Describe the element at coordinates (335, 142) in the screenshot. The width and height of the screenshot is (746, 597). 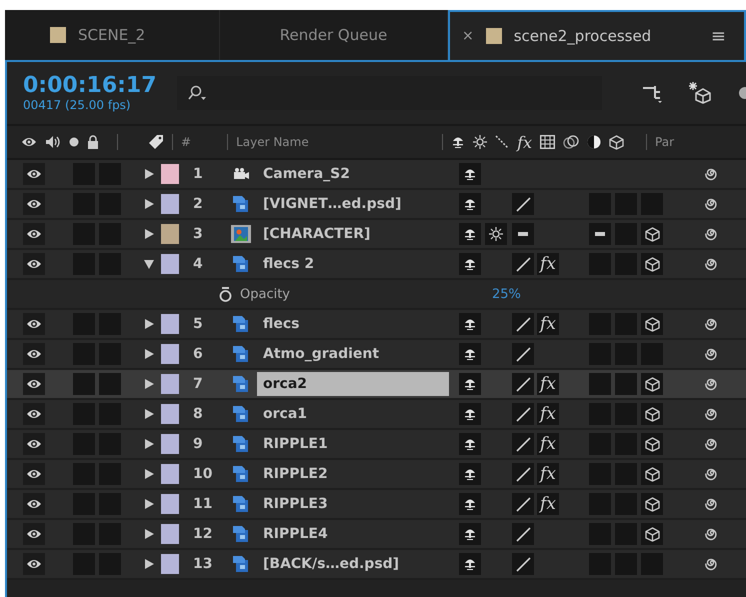
I see `layer-name-column-header: Layer Name` at that location.